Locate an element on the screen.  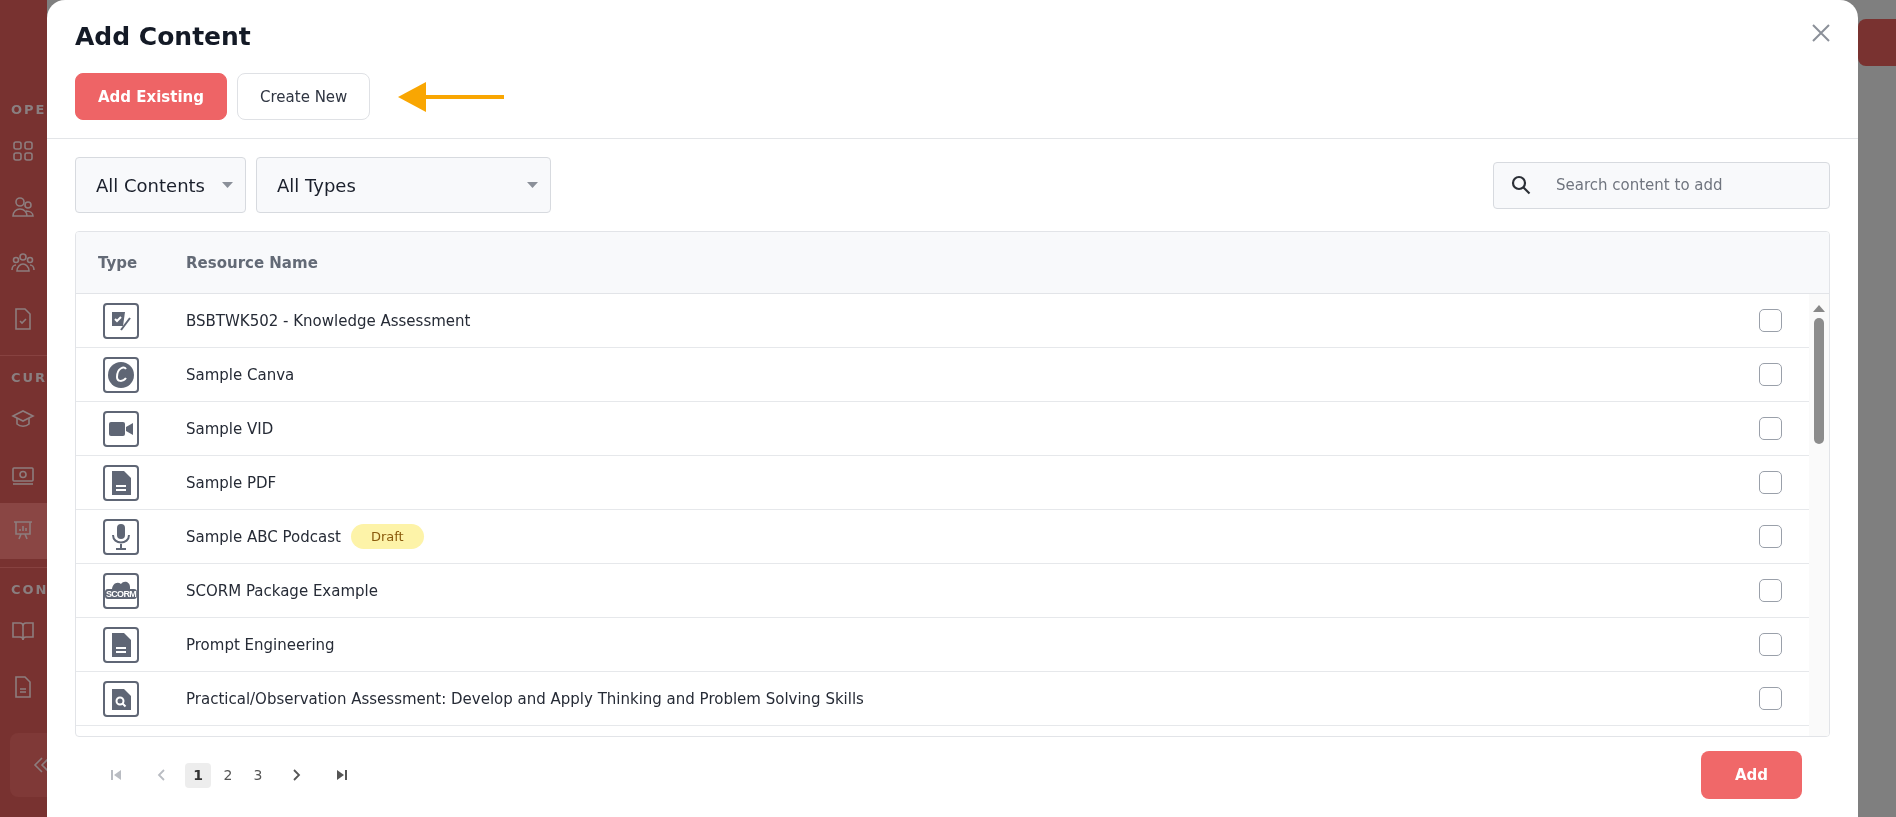
resource-name: Sample VID is located at coordinates (230, 428).